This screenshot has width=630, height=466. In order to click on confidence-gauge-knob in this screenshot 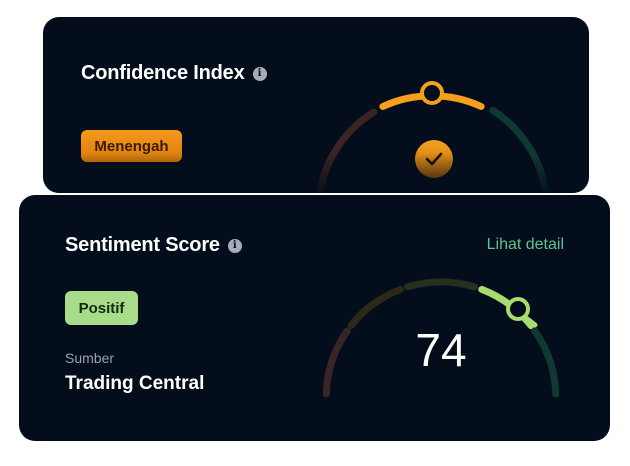, I will do `click(432, 93)`.